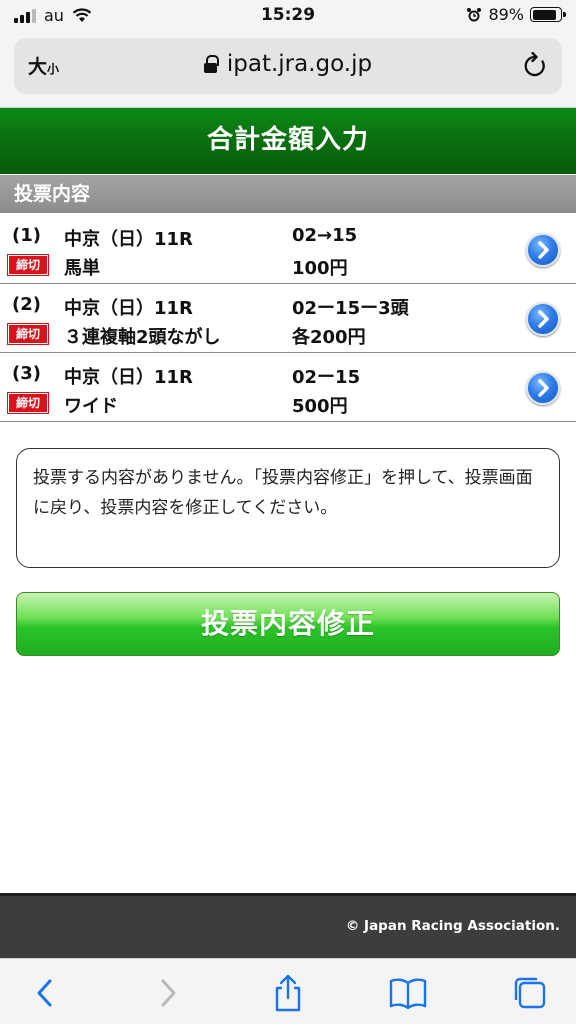  I want to click on bet-amount: 各200円, so click(329, 337).